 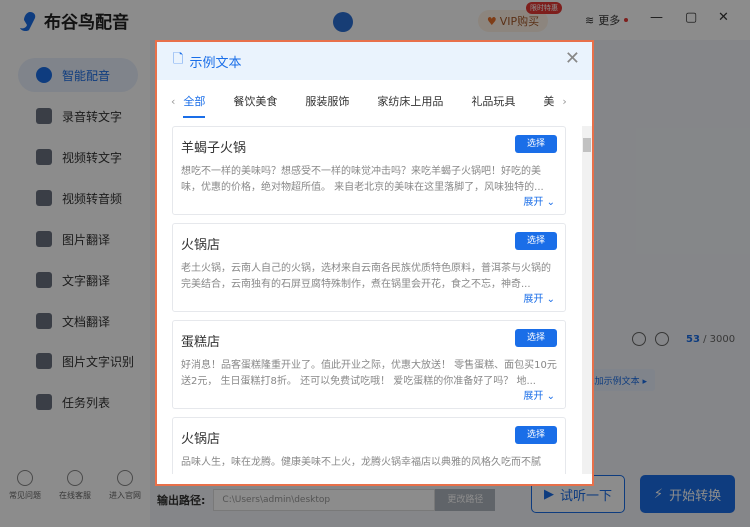 What do you see at coordinates (609, 20) in the screenshot?
I see `more-label: 更多` at bounding box center [609, 20].